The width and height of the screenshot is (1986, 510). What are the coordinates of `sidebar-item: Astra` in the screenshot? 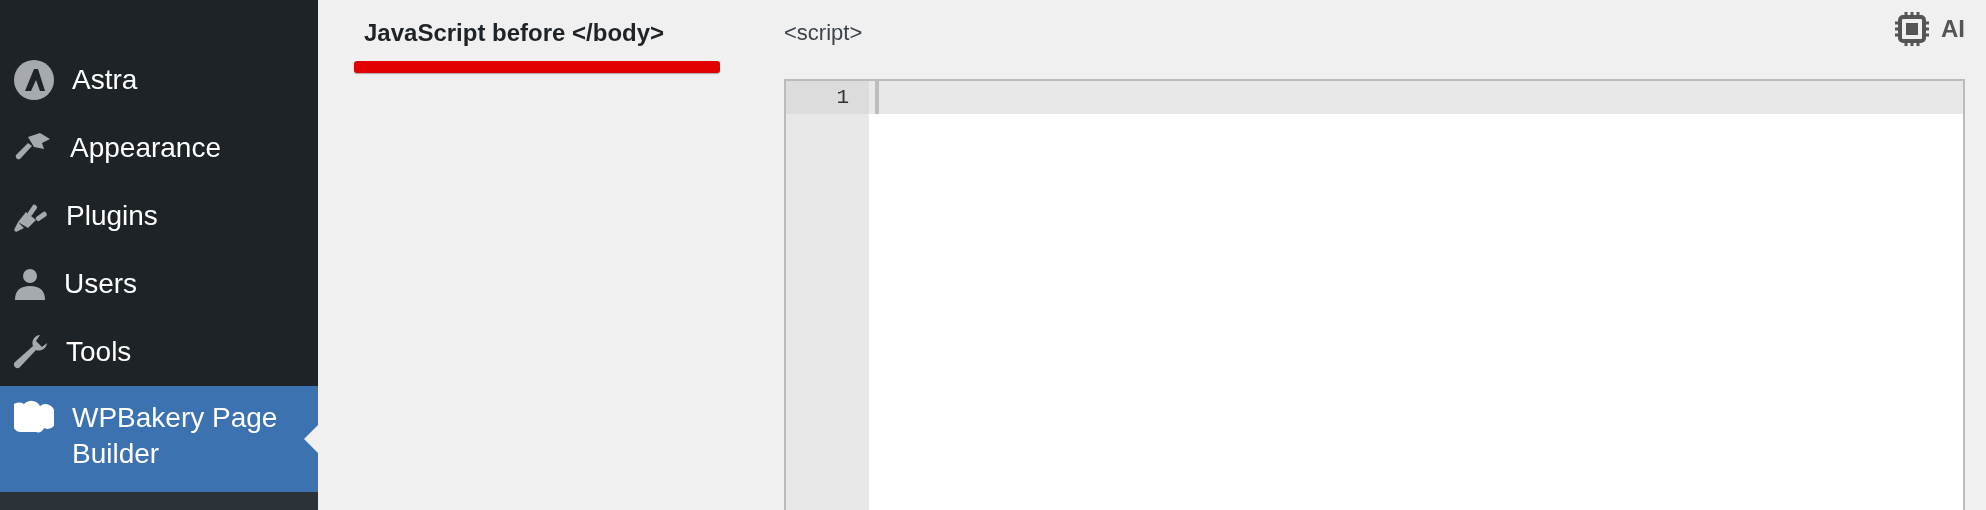 It's located at (159, 80).